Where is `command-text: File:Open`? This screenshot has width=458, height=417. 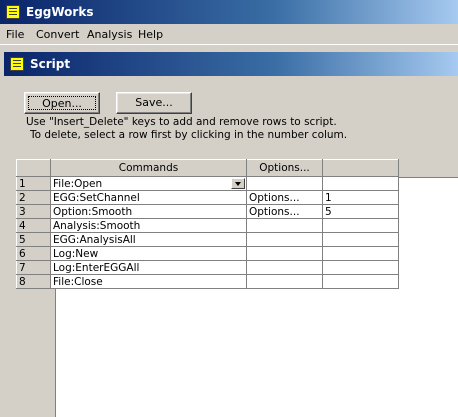 command-text: File:Open is located at coordinates (78, 183).